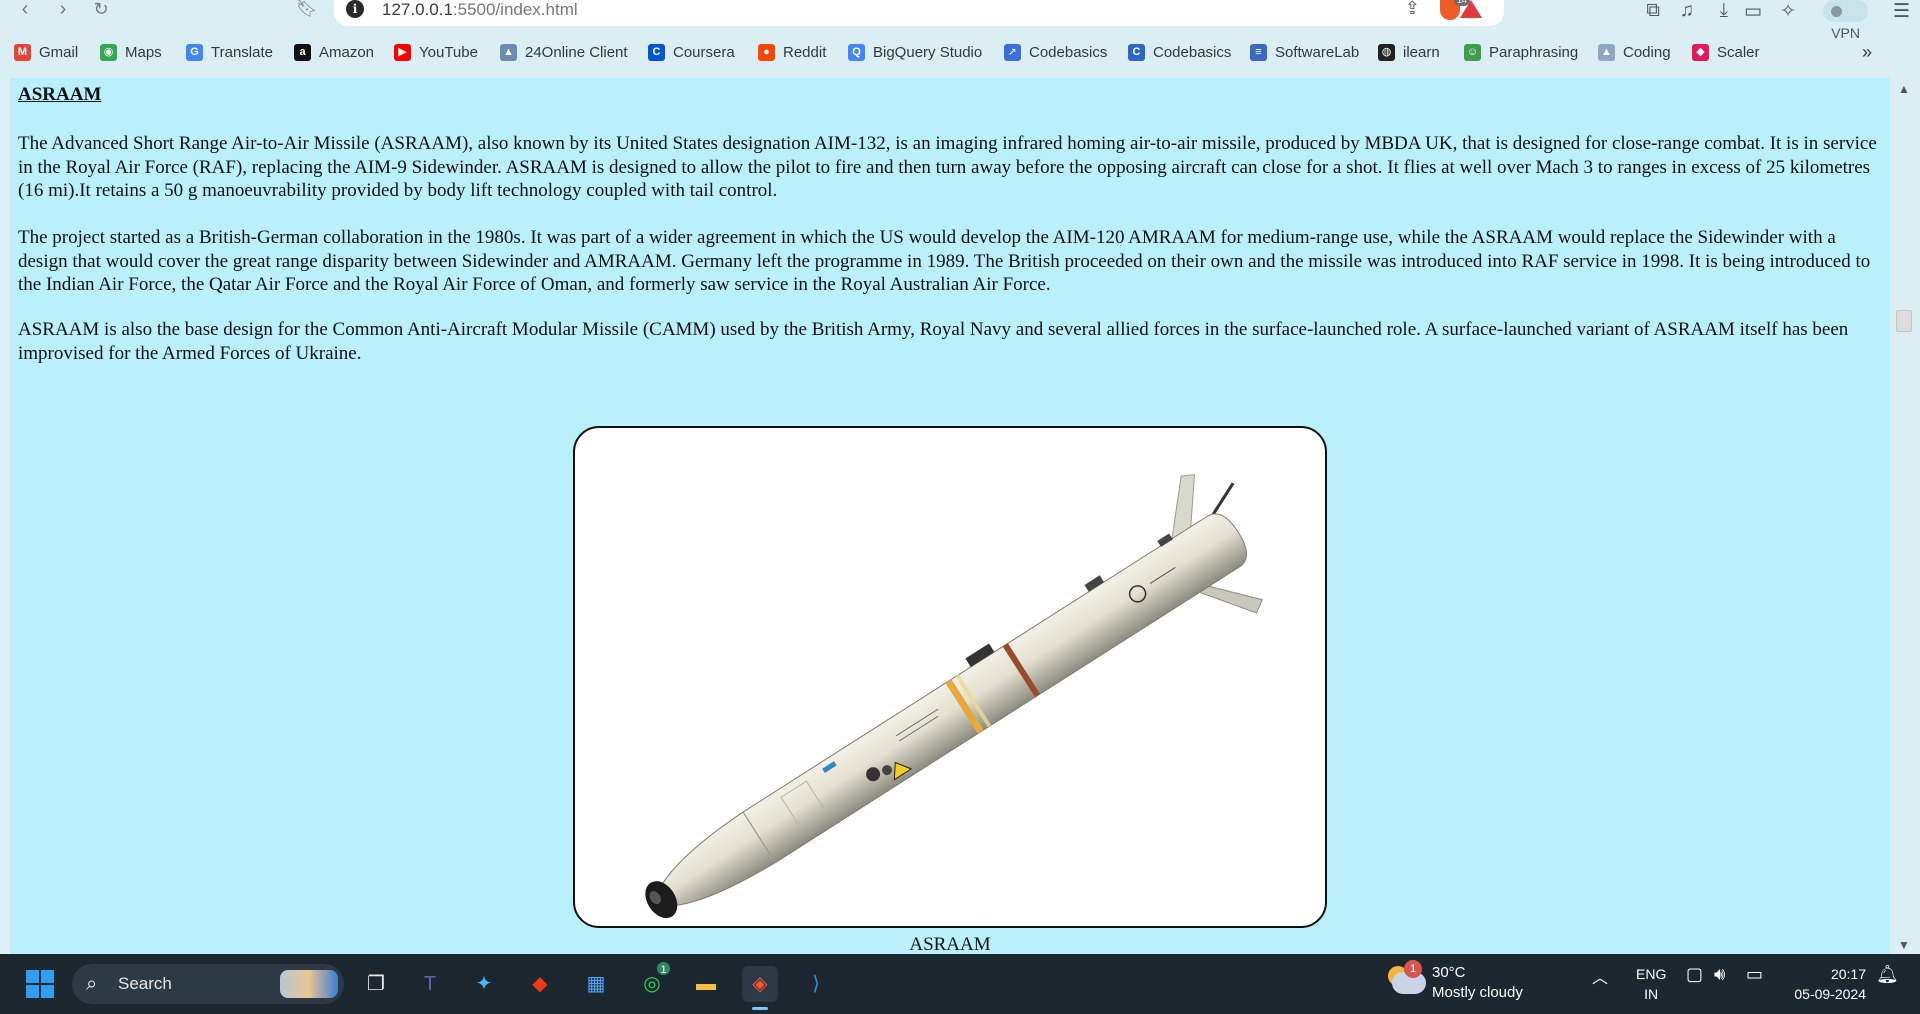 This screenshot has width=1920, height=1014. I want to click on address-bar: i 127.0.0.1:5500/index.html ⇪ 14, so click(919, 13).